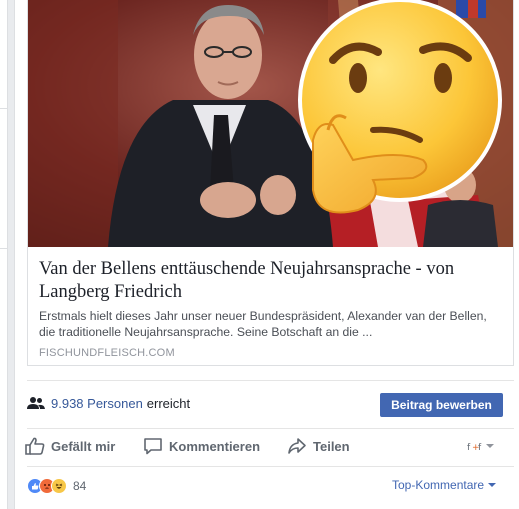 The width and height of the screenshot is (519, 509). I want to click on like-button: Gefällt mir, so click(70, 446).